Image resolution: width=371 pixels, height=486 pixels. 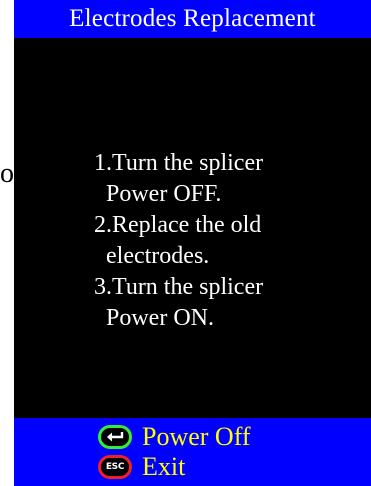 I want to click on title-bar: Electrodes Replacement, so click(x=192, y=19).